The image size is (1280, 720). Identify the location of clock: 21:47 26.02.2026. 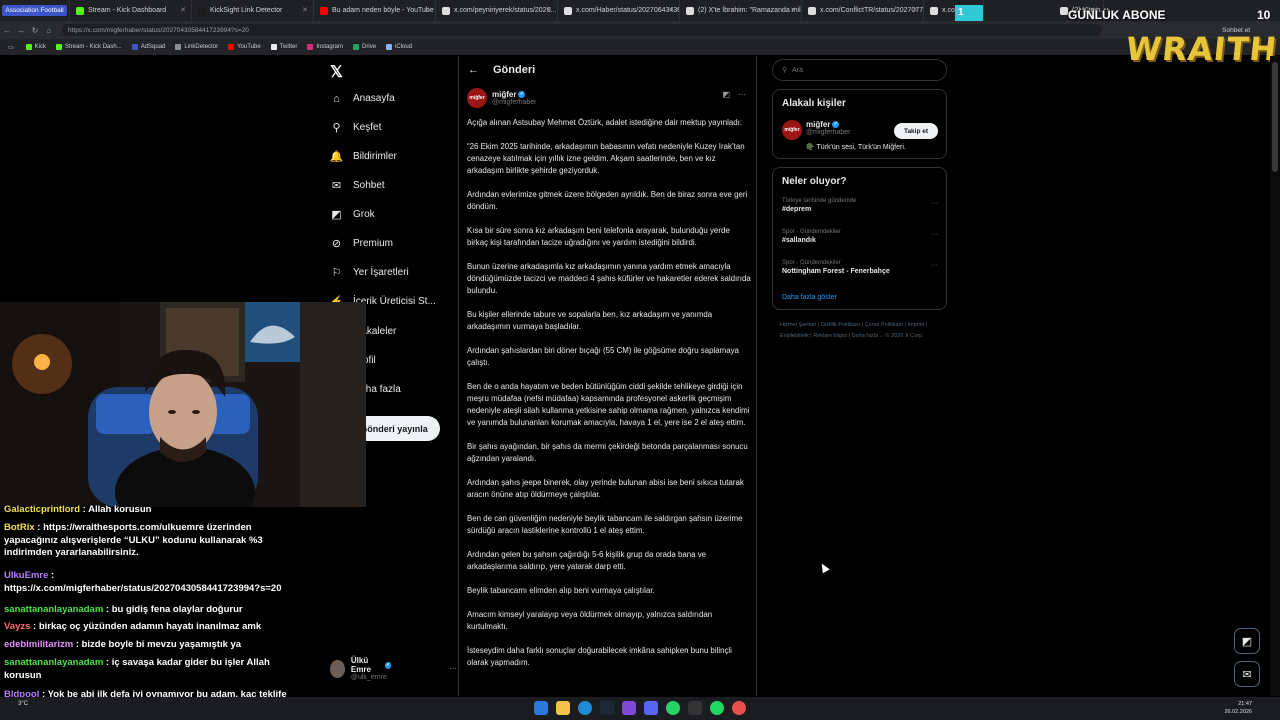
(1238, 708).